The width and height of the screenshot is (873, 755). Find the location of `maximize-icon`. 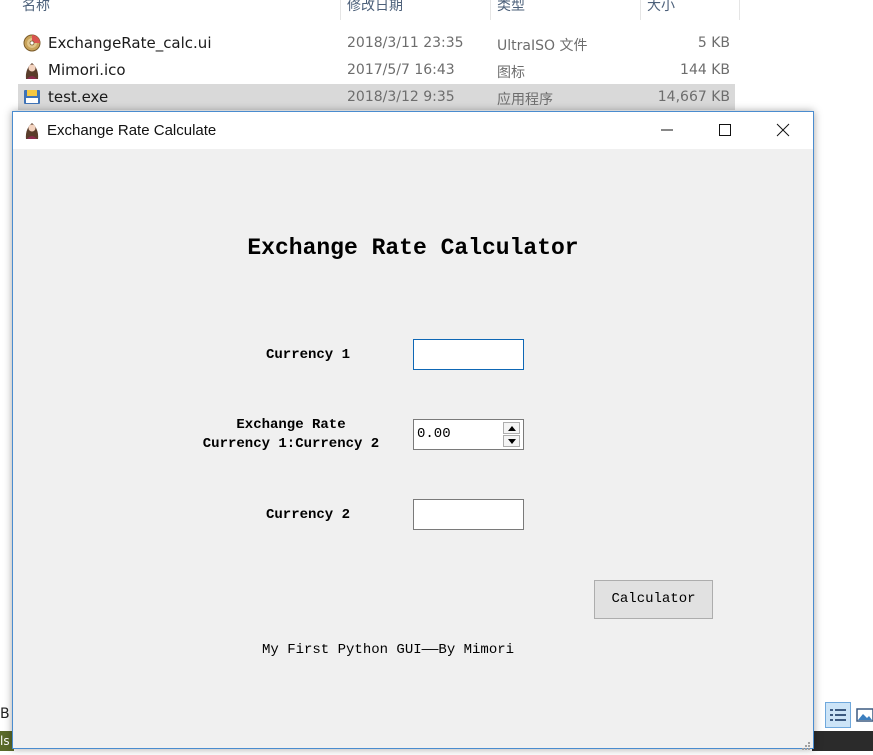

maximize-icon is located at coordinates (725, 130).